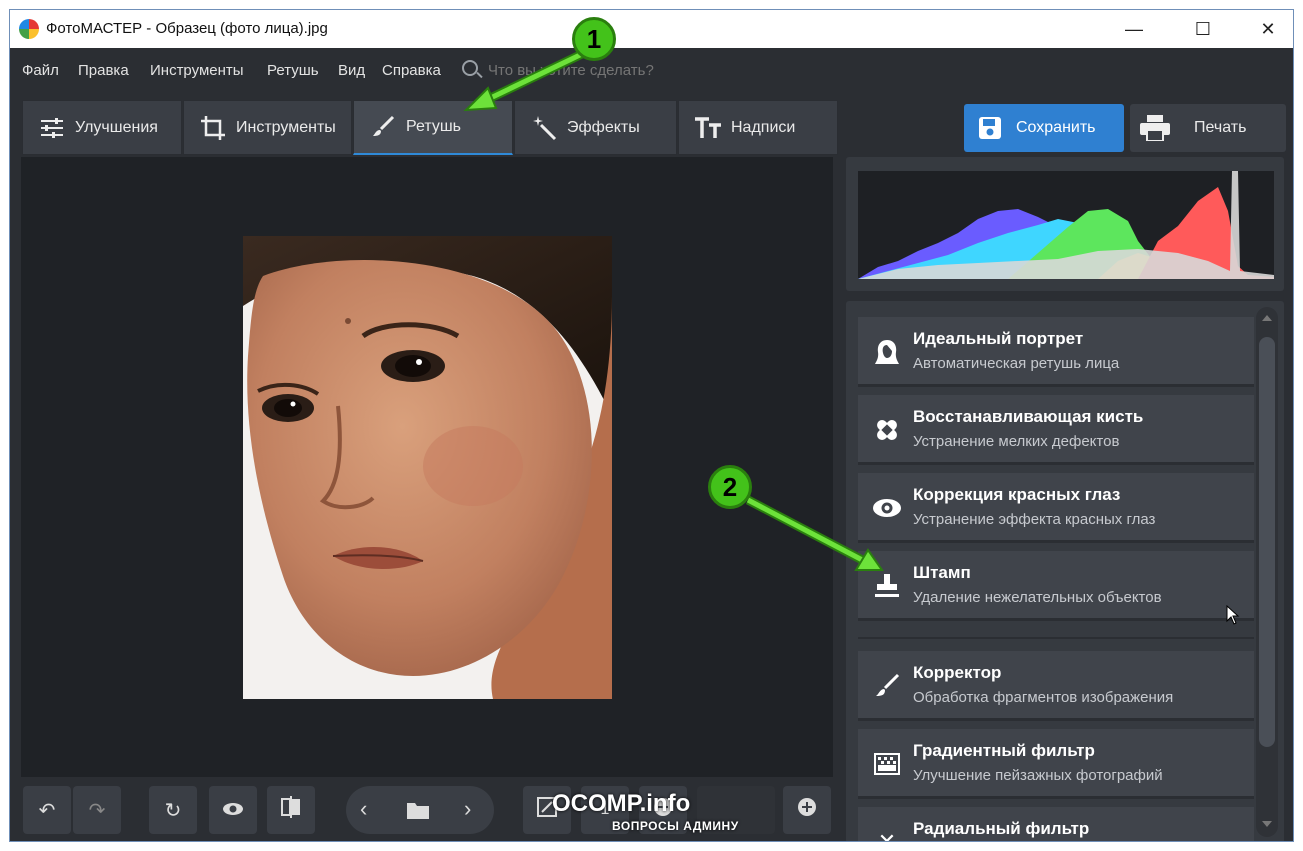 Image resolution: width=1303 pixels, height=851 pixels. What do you see at coordinates (213, 127) in the screenshot?
I see `crop-icon` at bounding box center [213, 127].